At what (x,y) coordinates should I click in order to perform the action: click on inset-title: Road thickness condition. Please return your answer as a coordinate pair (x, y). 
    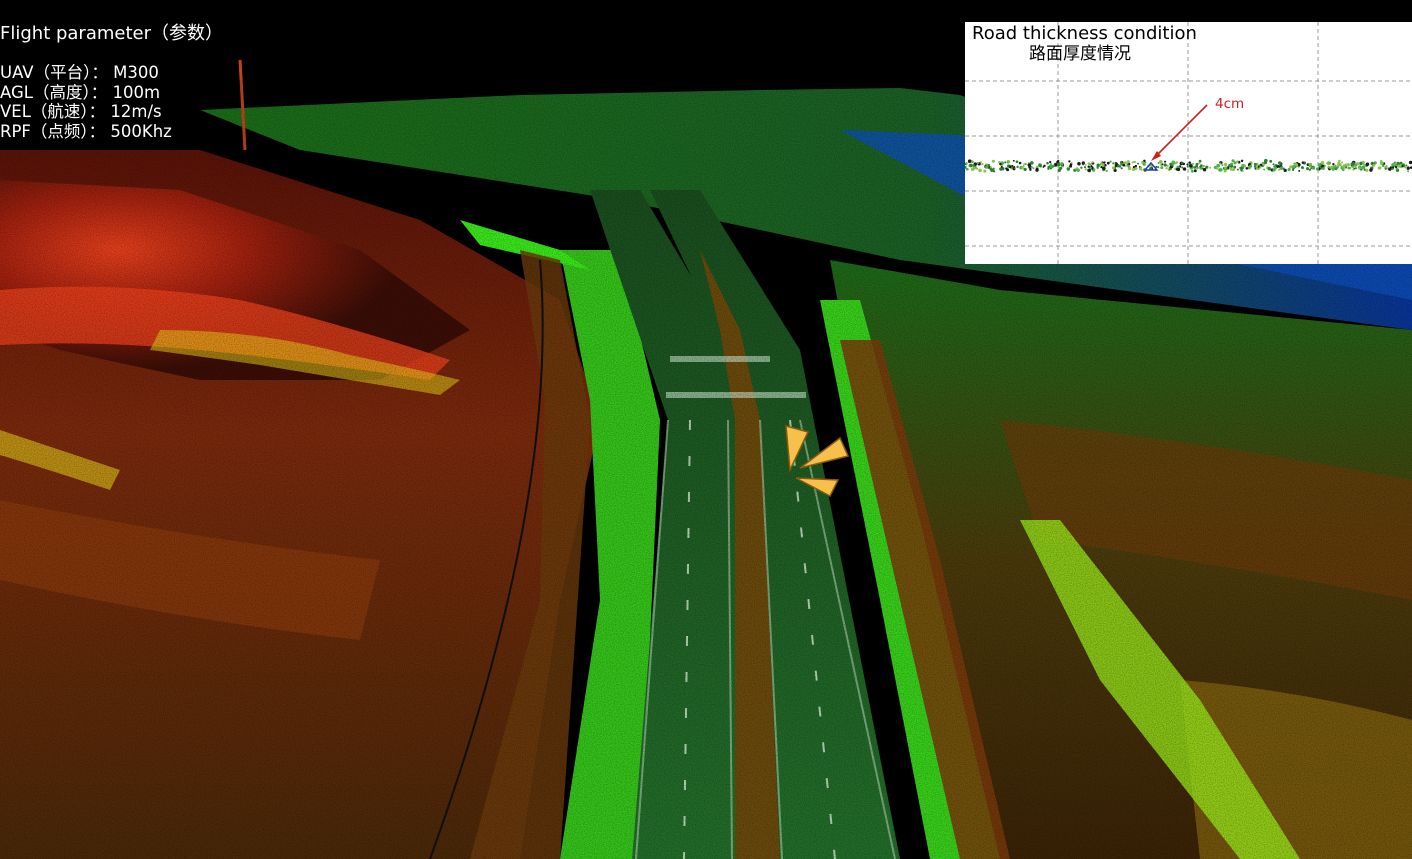
    Looking at the image, I should click on (1084, 33).